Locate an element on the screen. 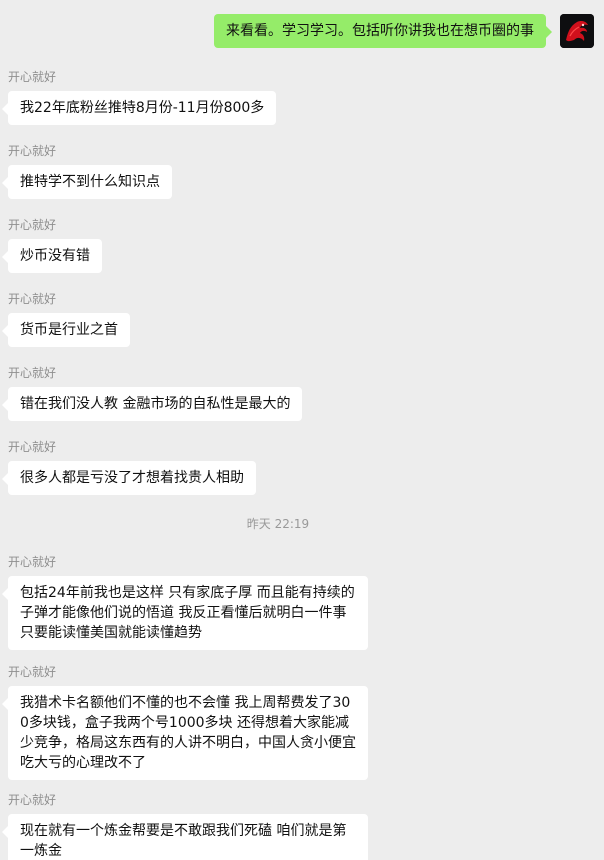 The image size is (604, 860). outgoing-message: 来看看。学习学习。包括听你讲我也在想币圈的事 is located at coordinates (404, 31).